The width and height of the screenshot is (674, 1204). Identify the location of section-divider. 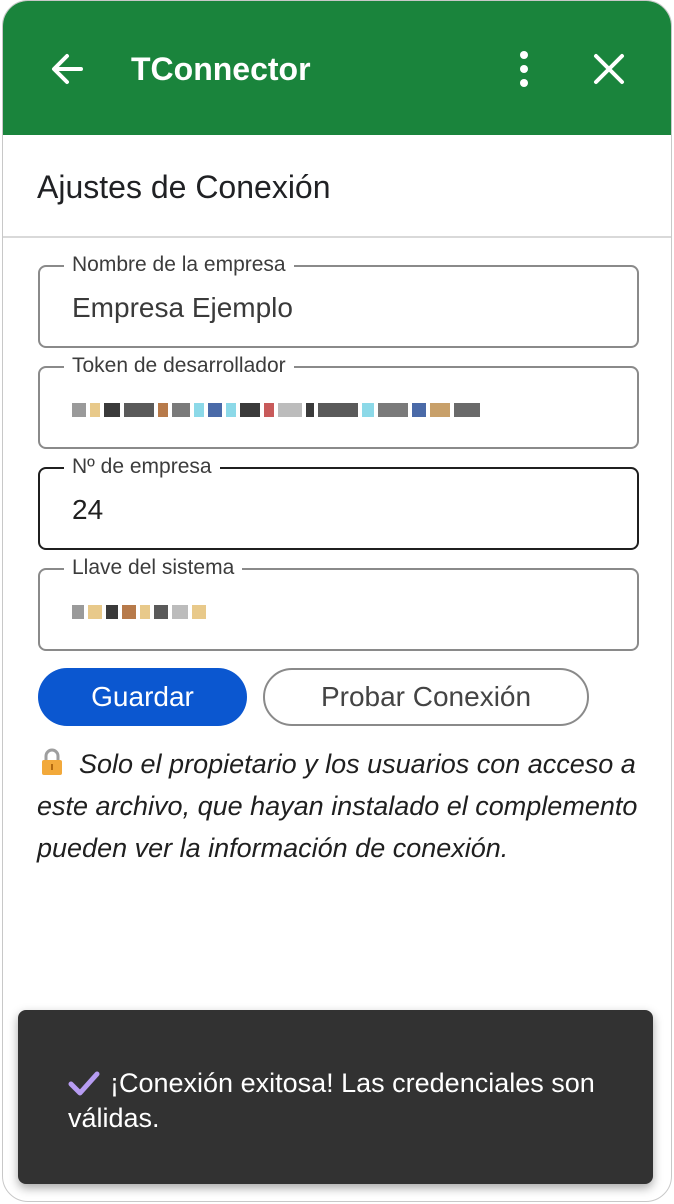
(337, 237).